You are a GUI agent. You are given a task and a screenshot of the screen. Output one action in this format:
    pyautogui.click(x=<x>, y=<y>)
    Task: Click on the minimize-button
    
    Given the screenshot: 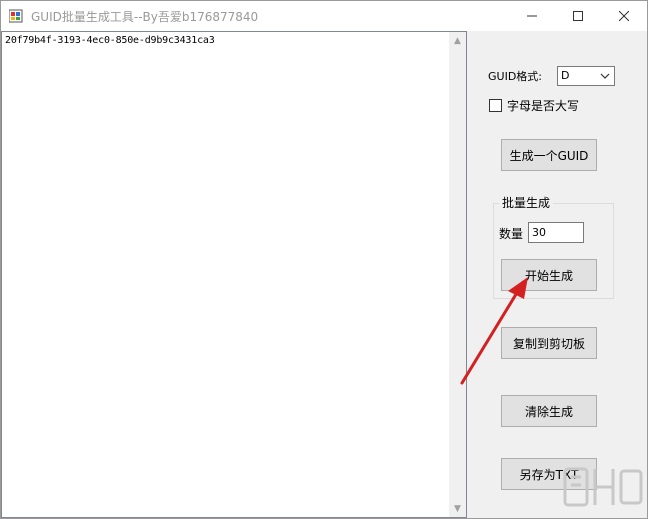 What is the action you would take?
    pyautogui.click(x=532, y=16)
    